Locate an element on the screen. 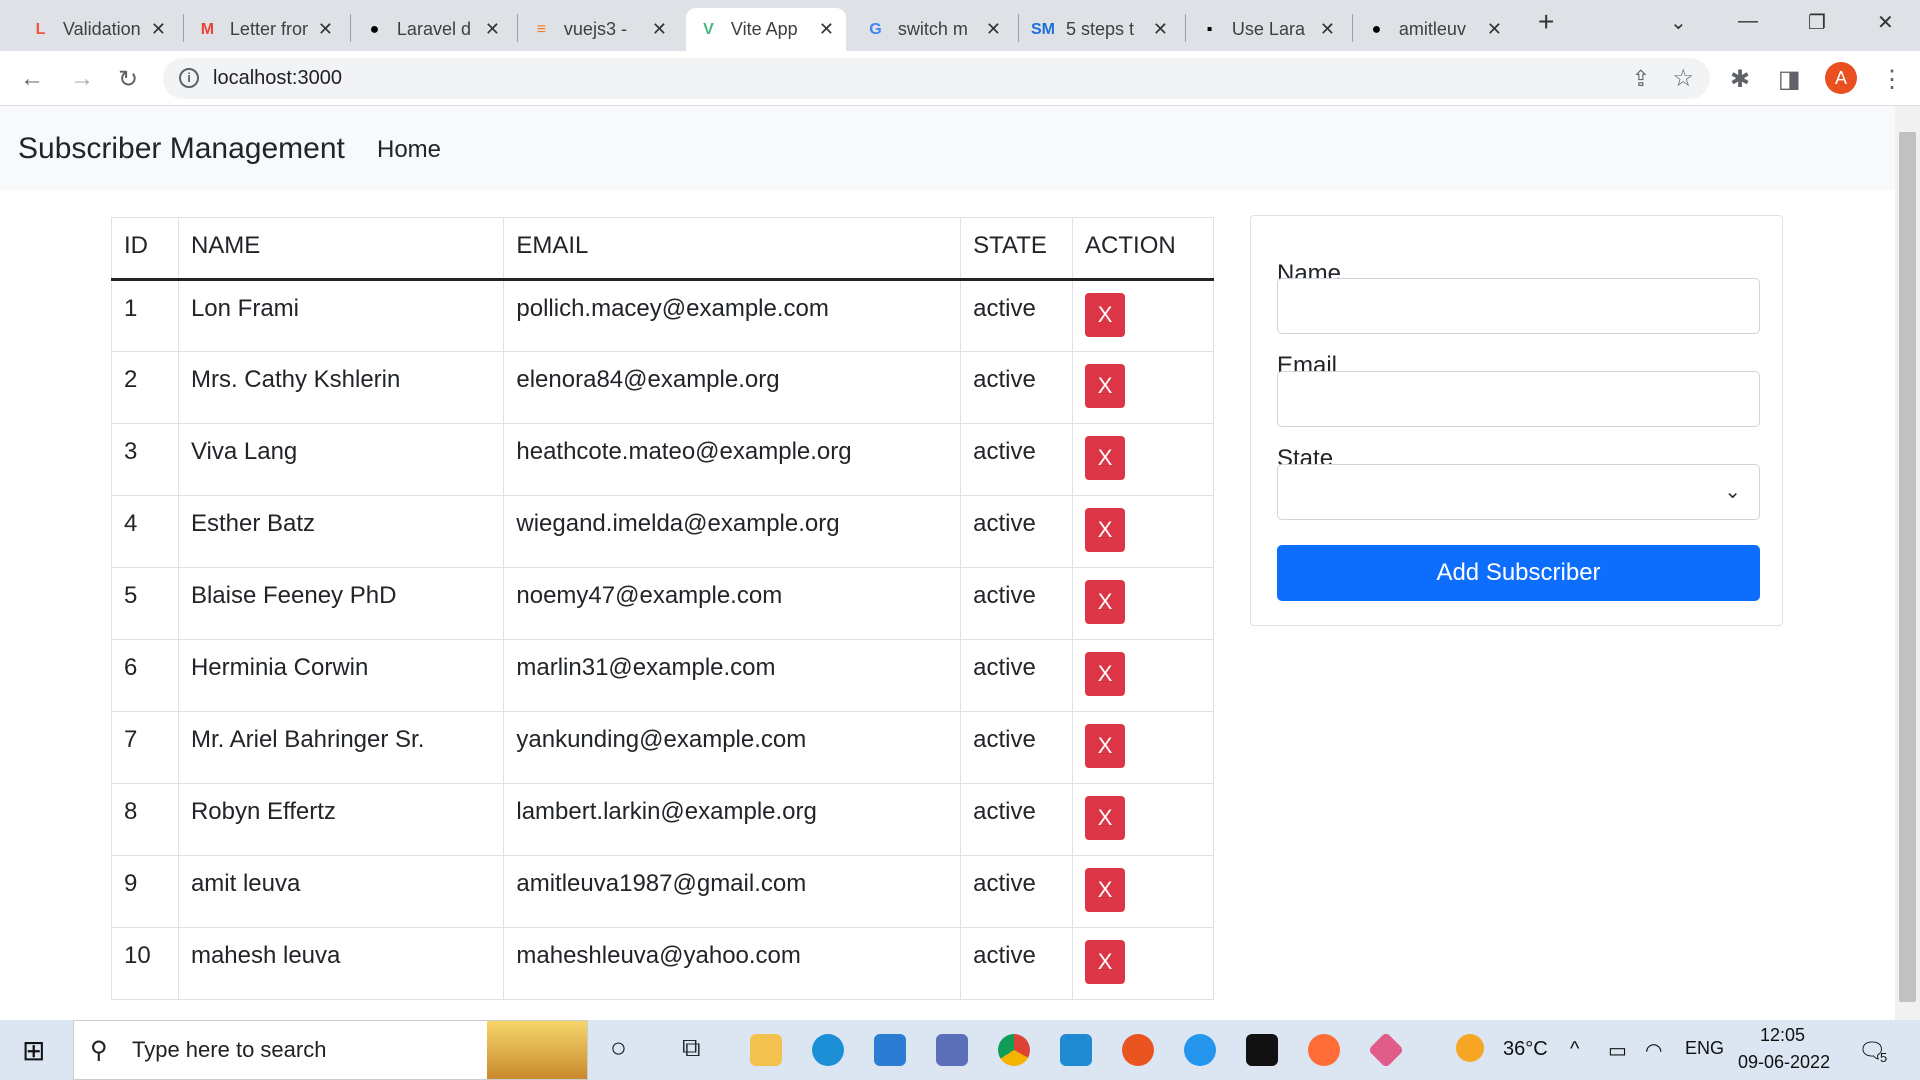  column-header-state: STATE is located at coordinates (1017, 249).